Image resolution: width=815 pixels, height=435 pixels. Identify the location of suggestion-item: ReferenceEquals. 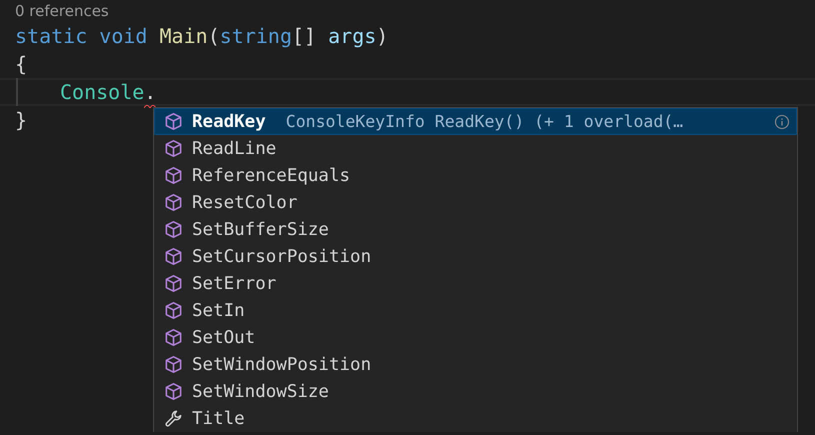
(475, 175).